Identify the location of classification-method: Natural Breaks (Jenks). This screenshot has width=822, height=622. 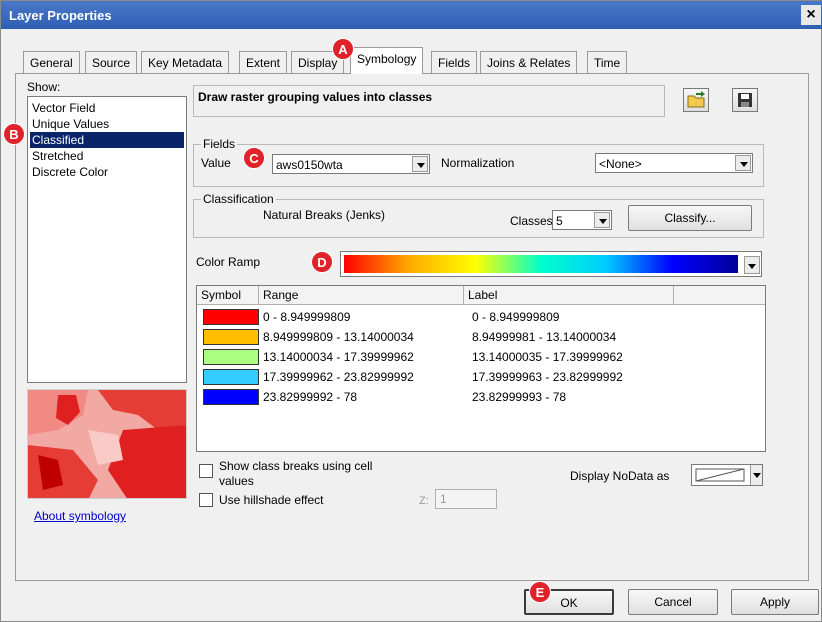
(324, 215).